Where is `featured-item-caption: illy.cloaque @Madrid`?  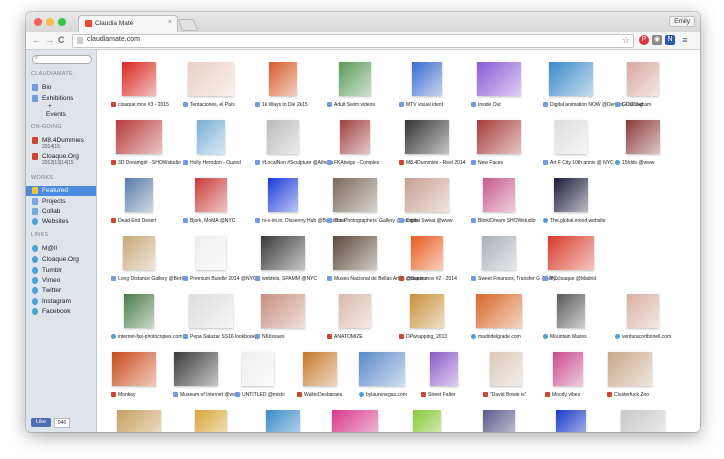
featured-item-caption: illy.cloaque @Madrid is located at coordinates (593, 280).